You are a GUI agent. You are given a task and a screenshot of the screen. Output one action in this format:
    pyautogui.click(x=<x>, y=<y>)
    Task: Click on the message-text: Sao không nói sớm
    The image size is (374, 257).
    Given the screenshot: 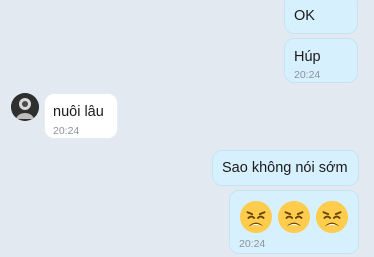 What is the action you would take?
    pyautogui.click(x=285, y=168)
    